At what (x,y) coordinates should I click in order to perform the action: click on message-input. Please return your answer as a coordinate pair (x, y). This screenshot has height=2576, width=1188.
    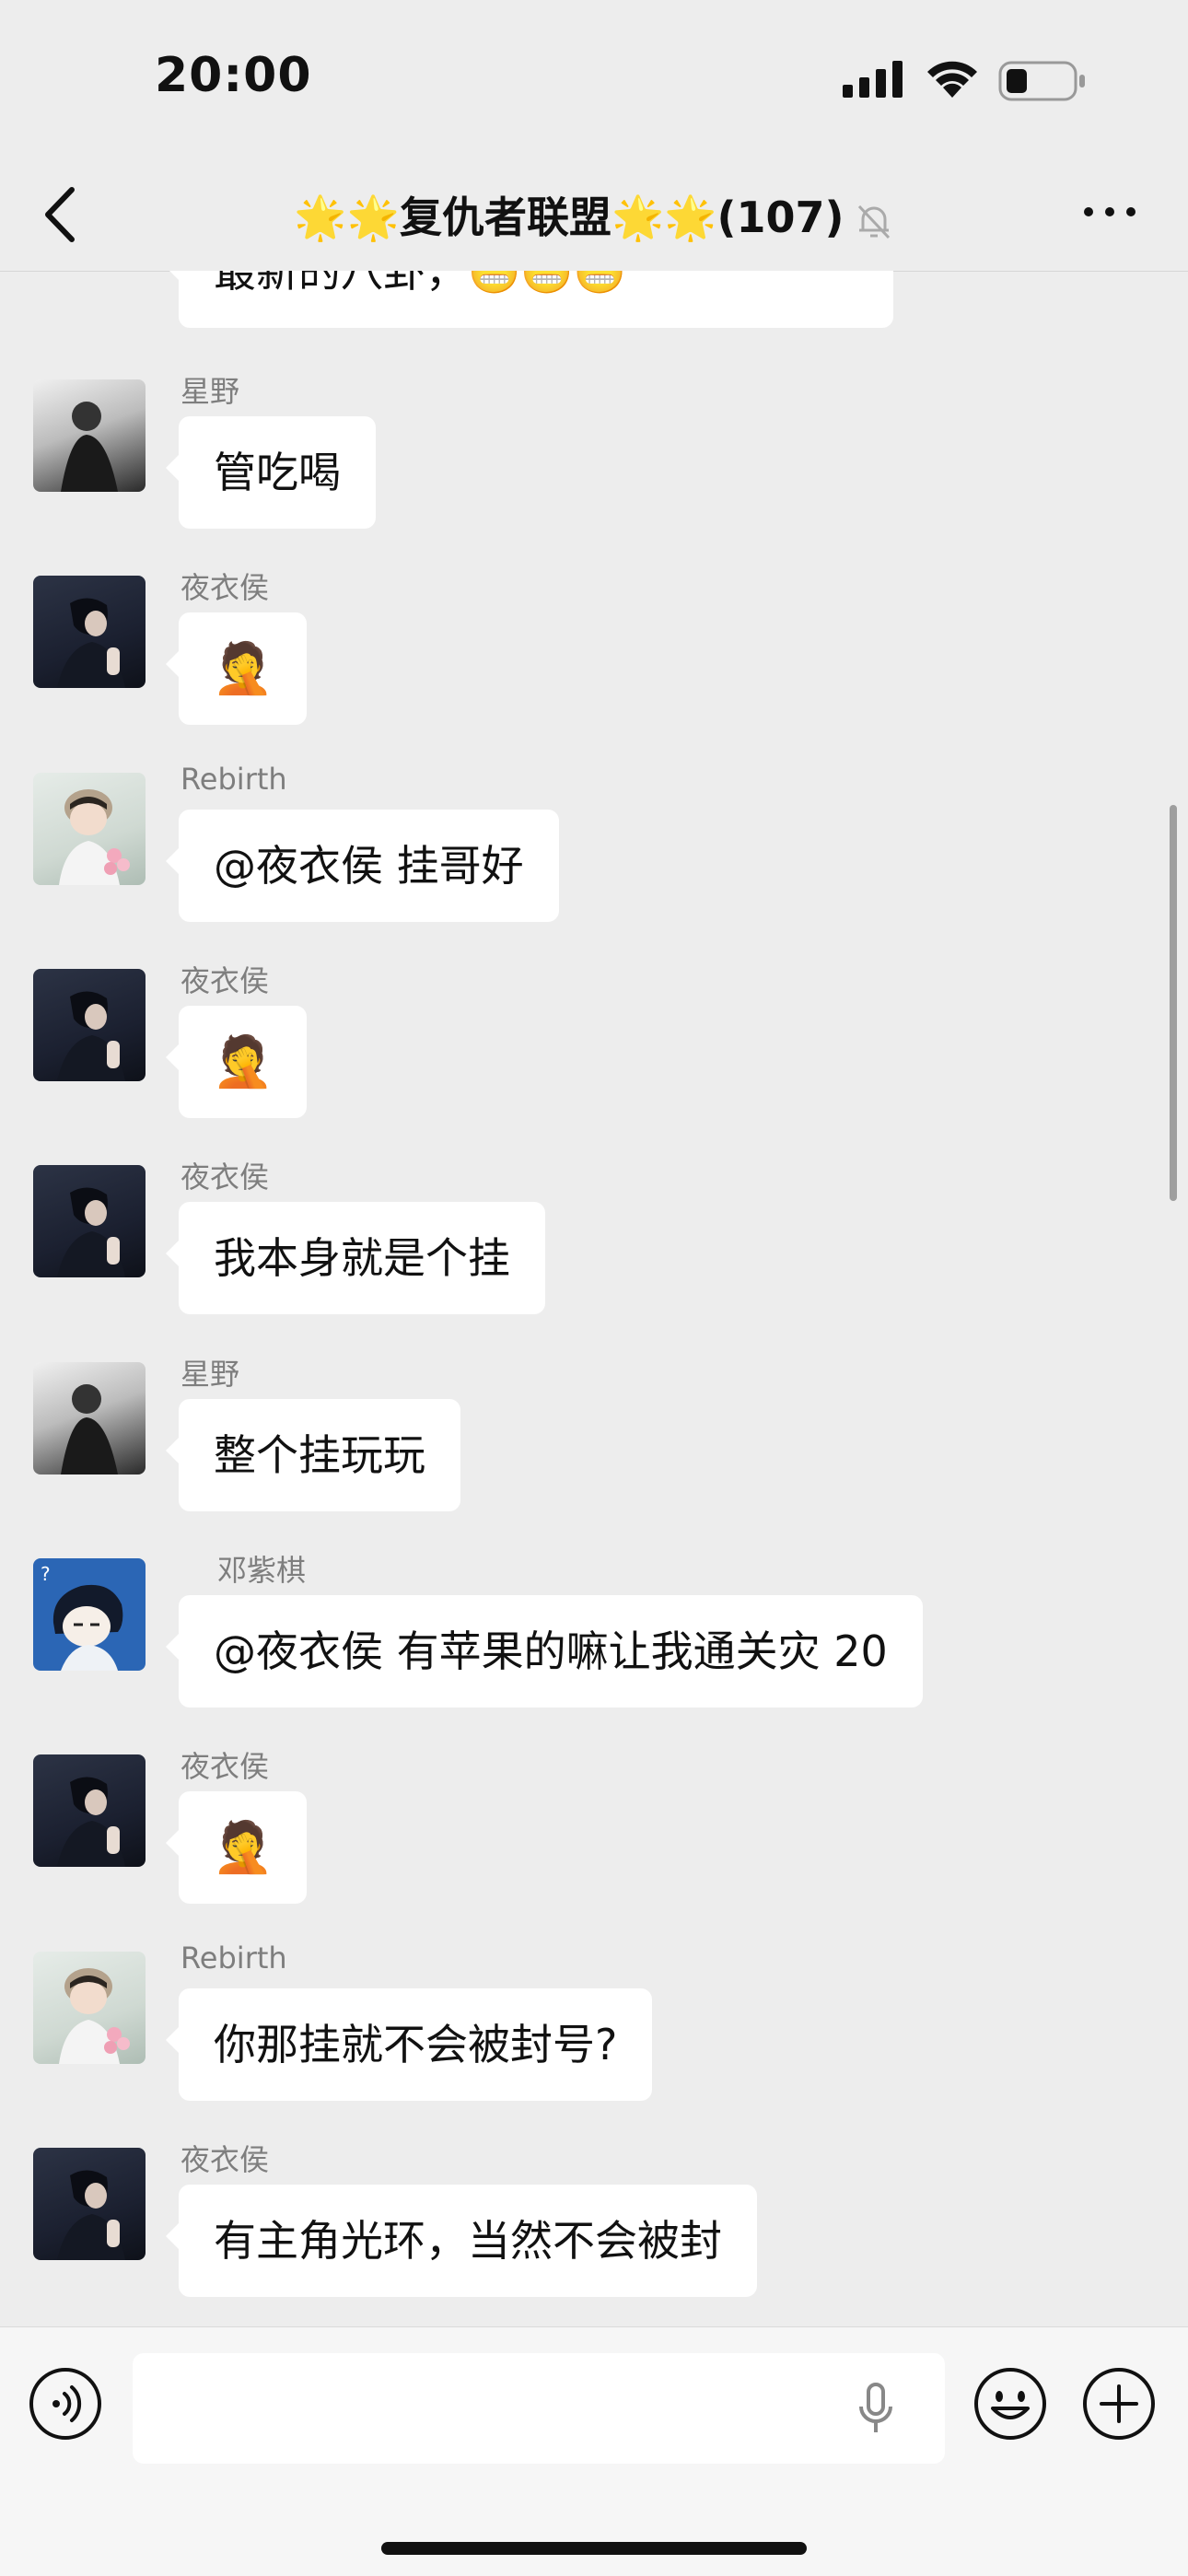
    Looking at the image, I should click on (539, 2408).